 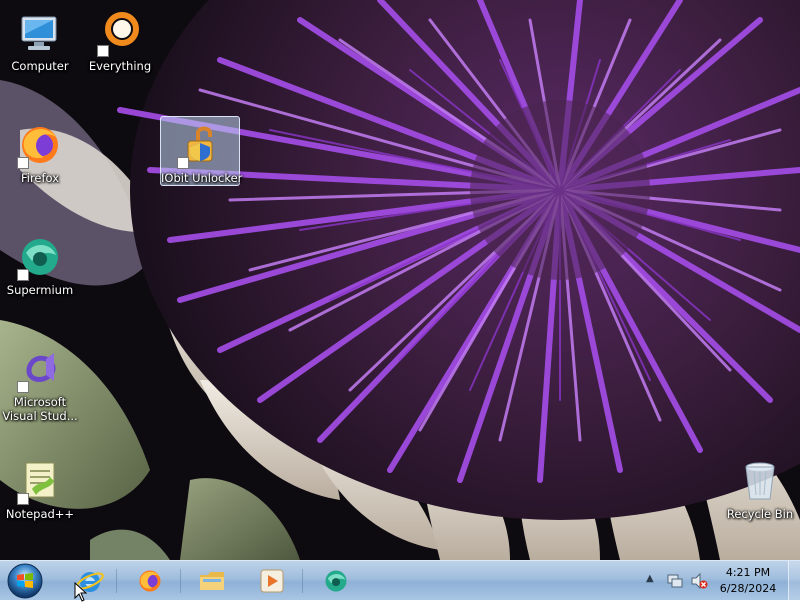 I want to click on taskbar-supermium, so click(x=336, y=581).